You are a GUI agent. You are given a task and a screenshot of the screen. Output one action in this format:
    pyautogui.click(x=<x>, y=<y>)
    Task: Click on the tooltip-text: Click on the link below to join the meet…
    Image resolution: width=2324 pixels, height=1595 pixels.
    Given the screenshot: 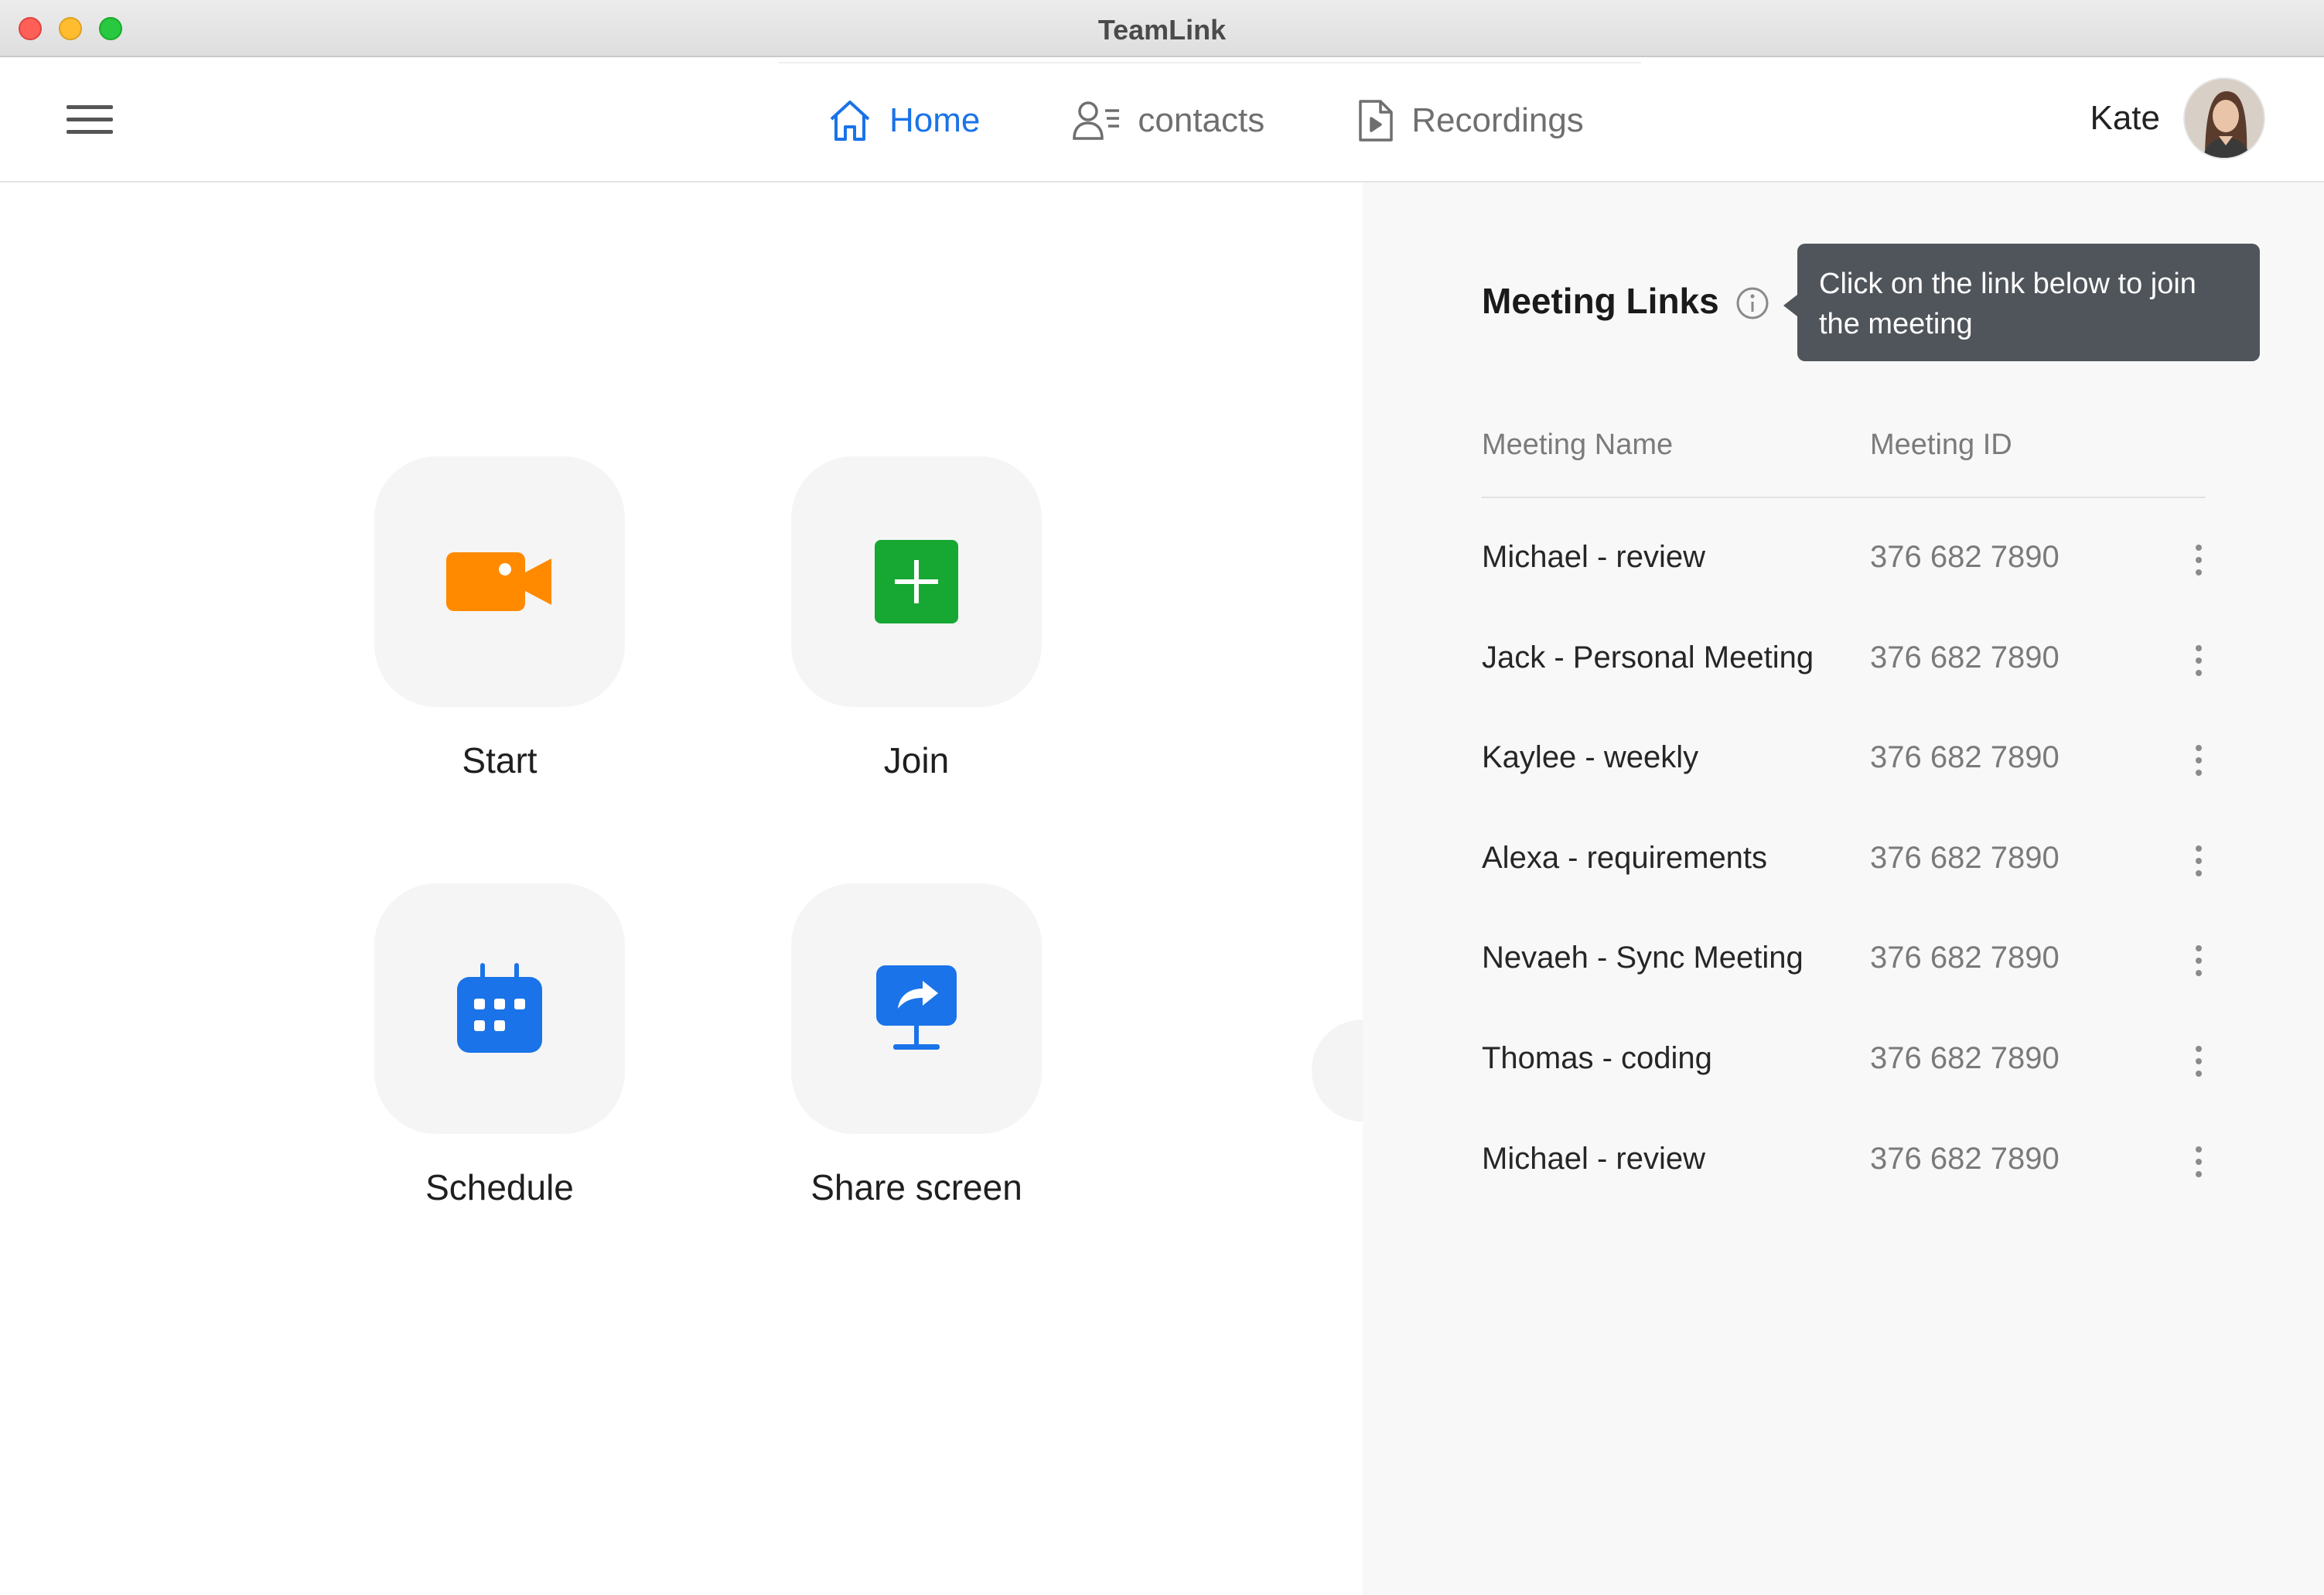 What is the action you would take?
    pyautogui.click(x=2007, y=304)
    